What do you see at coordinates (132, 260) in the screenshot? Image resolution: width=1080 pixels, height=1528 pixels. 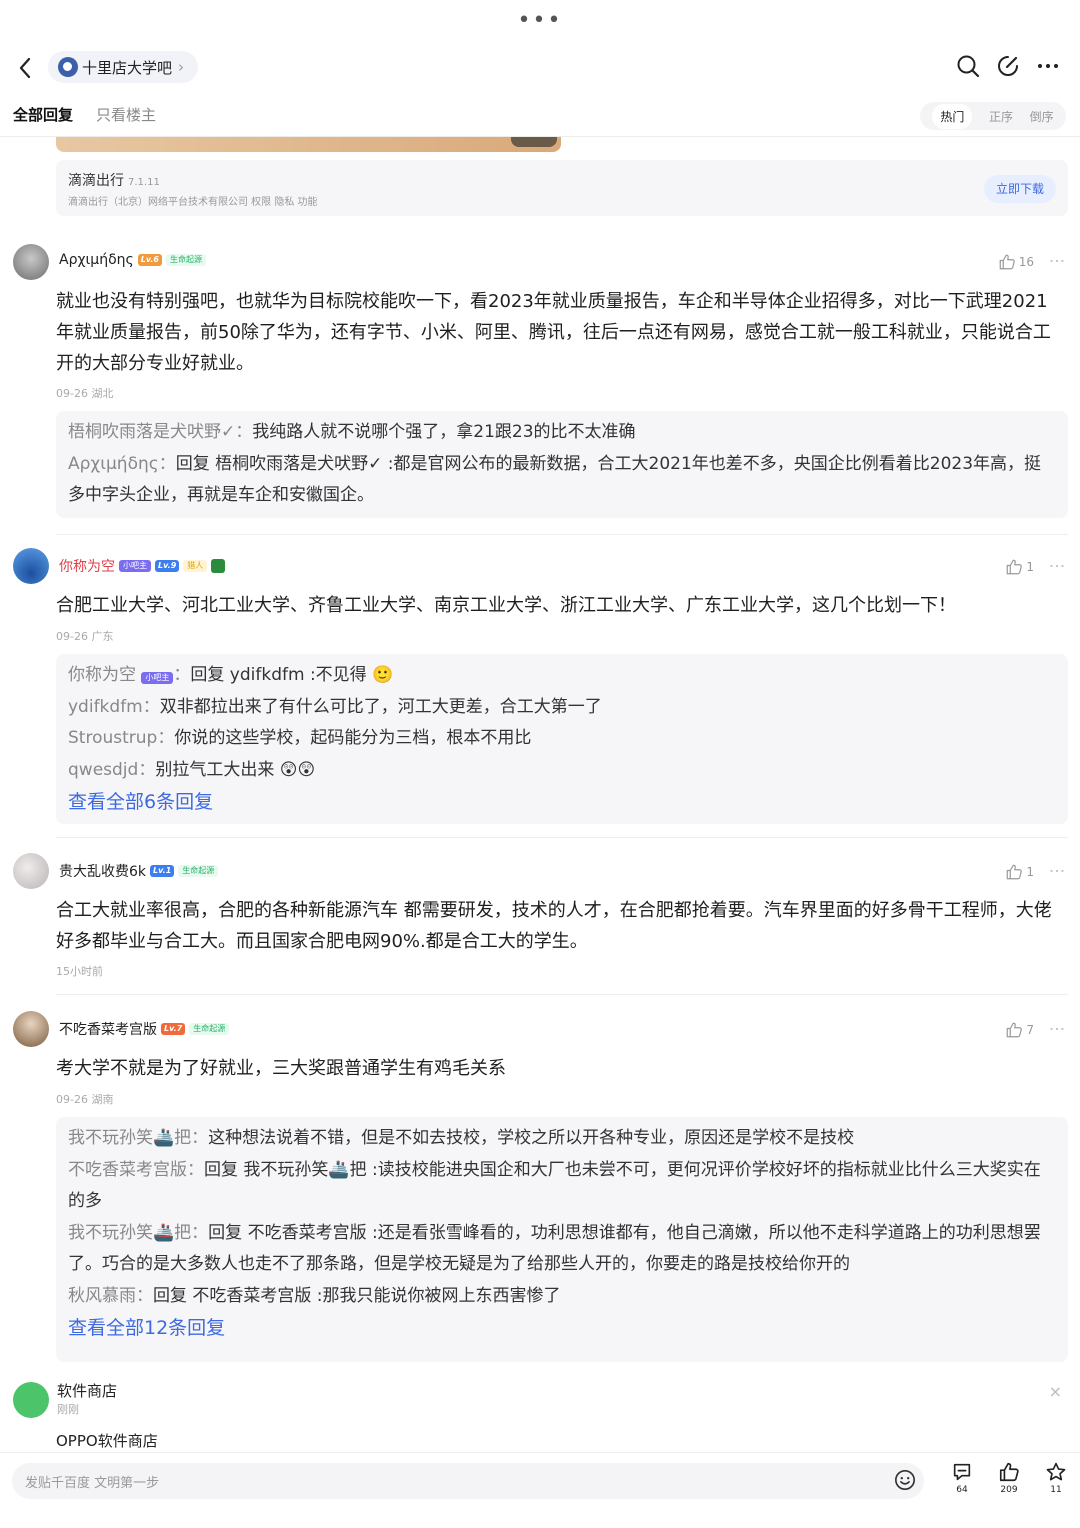 I see `username: Αρχιμήδης Lv.6 生命起源` at bounding box center [132, 260].